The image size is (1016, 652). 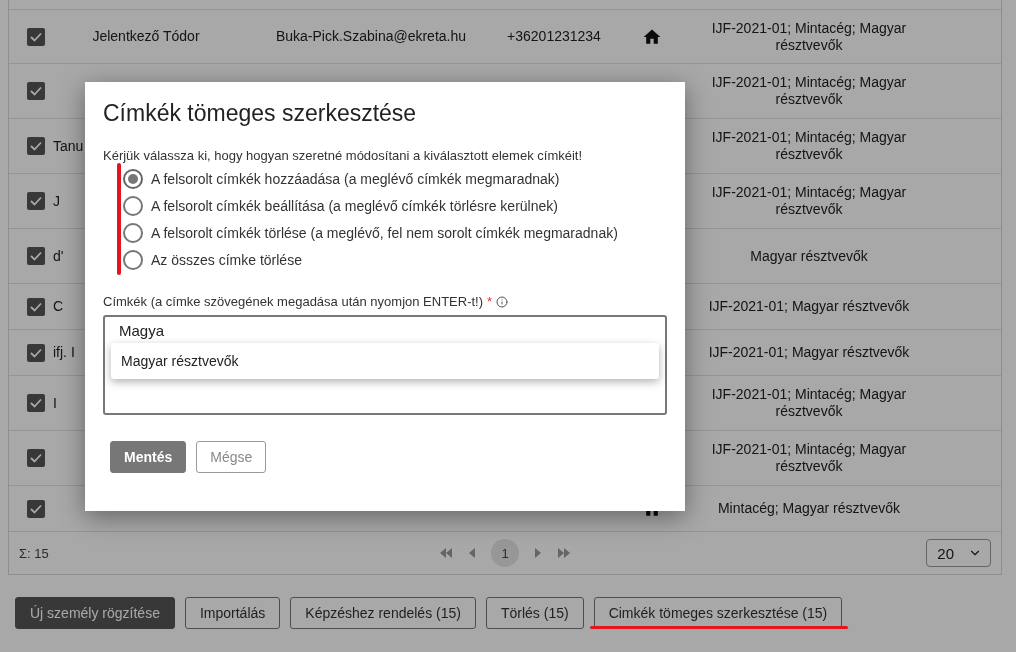 What do you see at coordinates (34, 553) in the screenshot?
I see `total-count: Σ: 15` at bounding box center [34, 553].